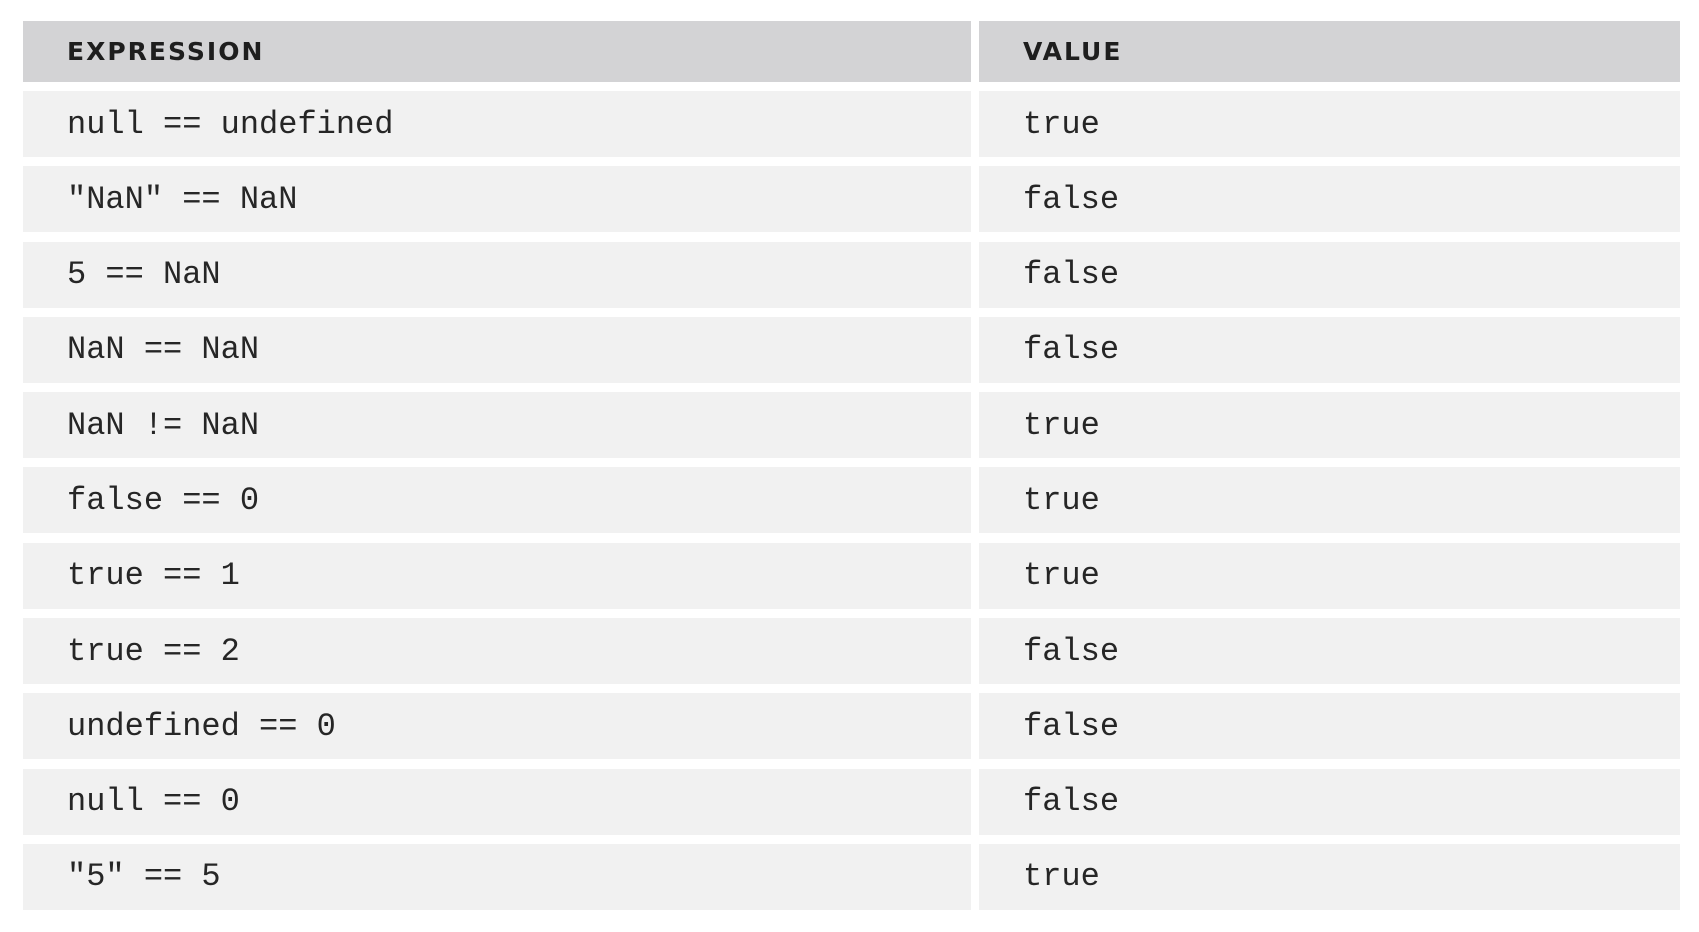 The image size is (1699, 932). What do you see at coordinates (497, 876) in the screenshot?
I see `expression-cell: "5" == 5` at bounding box center [497, 876].